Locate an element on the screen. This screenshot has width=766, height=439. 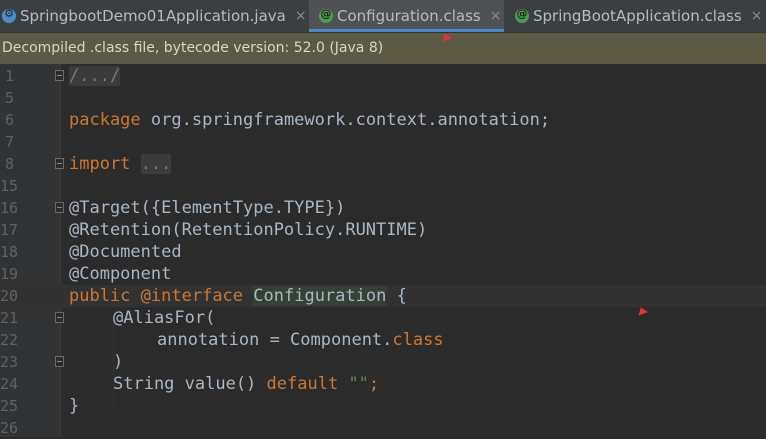
code-line: 15 is located at coordinates (383, 186).